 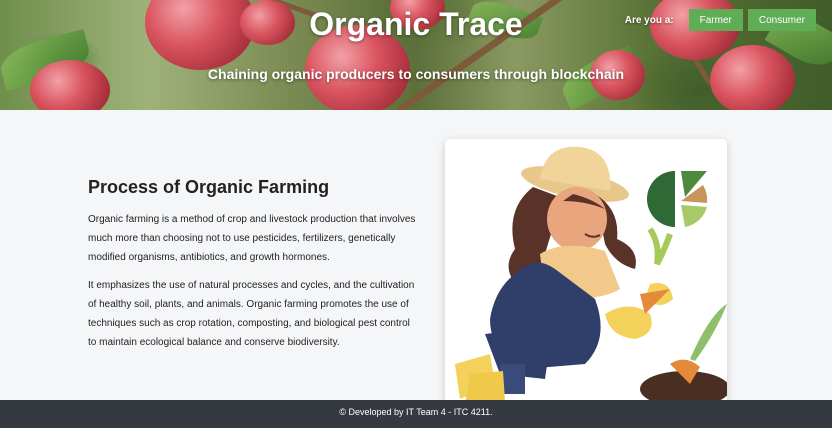 I want to click on site-footer: © Developed by IT Team 4 - ITC 4211., so click(x=416, y=414).